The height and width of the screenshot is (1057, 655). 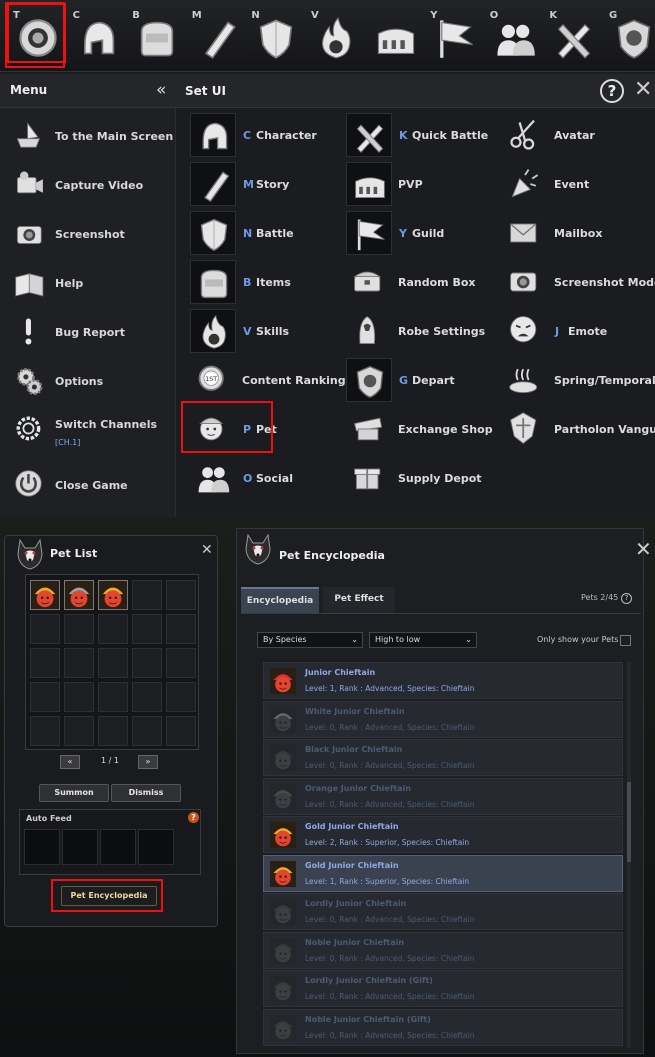 What do you see at coordinates (110, 760) in the screenshot?
I see `page-indicator: 1 / 1` at bounding box center [110, 760].